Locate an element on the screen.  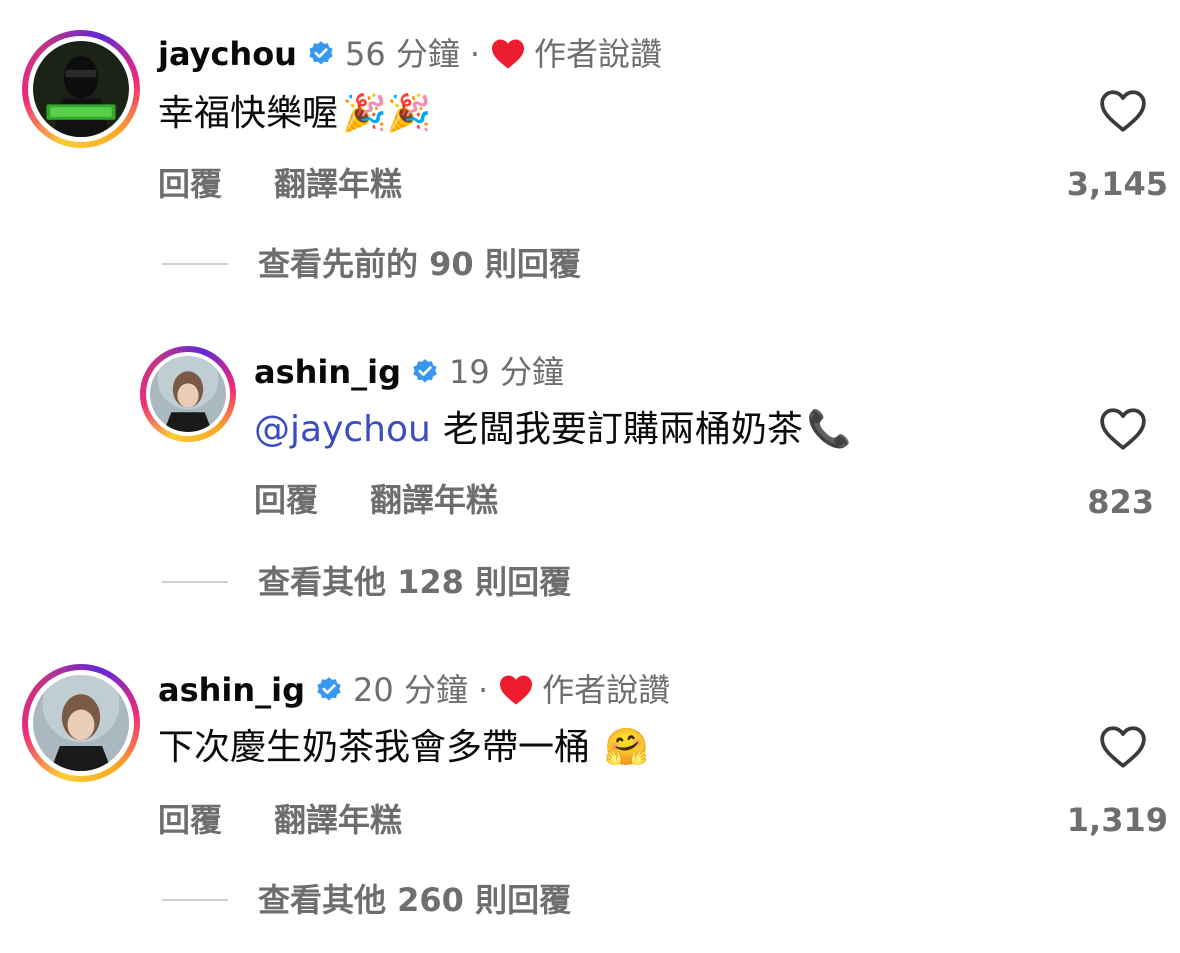
like-count: 3,145 is located at coordinates (1117, 184).